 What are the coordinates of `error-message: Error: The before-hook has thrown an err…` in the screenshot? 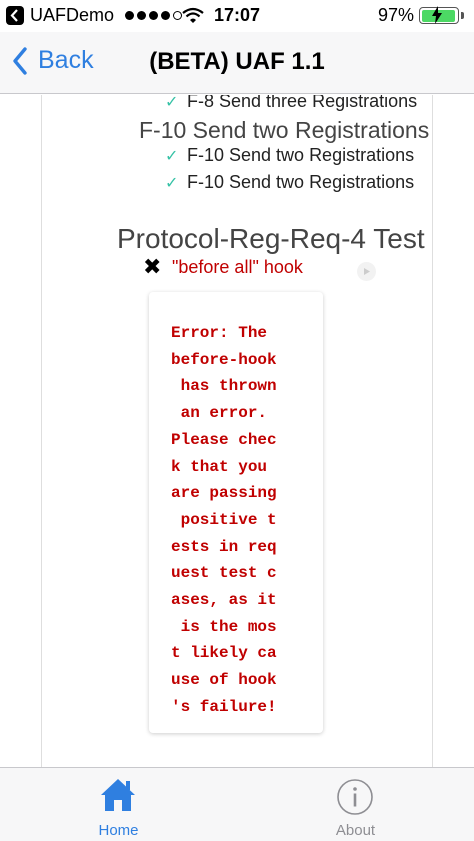 It's located at (224, 520).